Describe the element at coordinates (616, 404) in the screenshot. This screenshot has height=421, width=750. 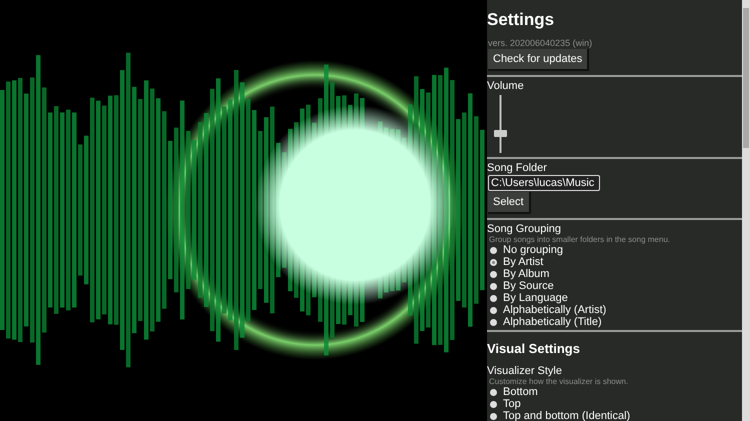
I see `radio-option: Top` at that location.